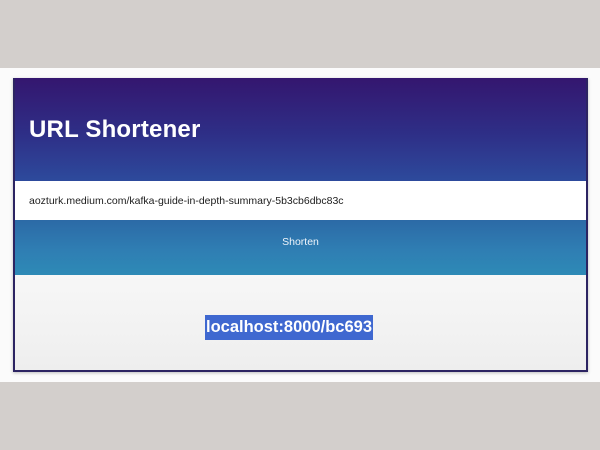 The width and height of the screenshot is (600, 450). Describe the element at coordinates (300, 200) in the screenshot. I see `url-input` at that location.